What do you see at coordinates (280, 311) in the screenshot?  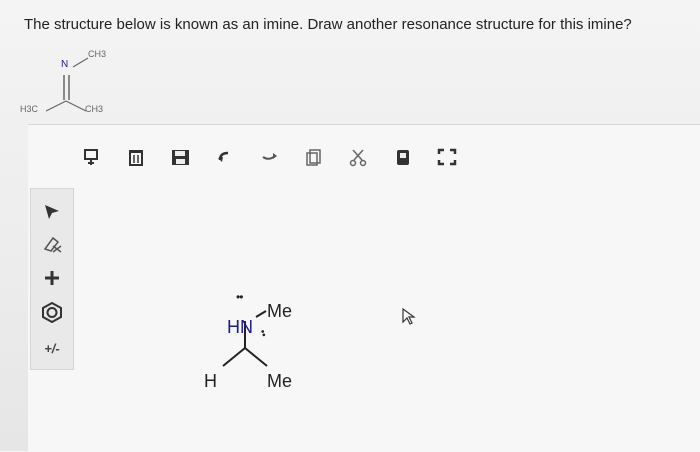 I see `me-top-label: Me` at bounding box center [280, 311].